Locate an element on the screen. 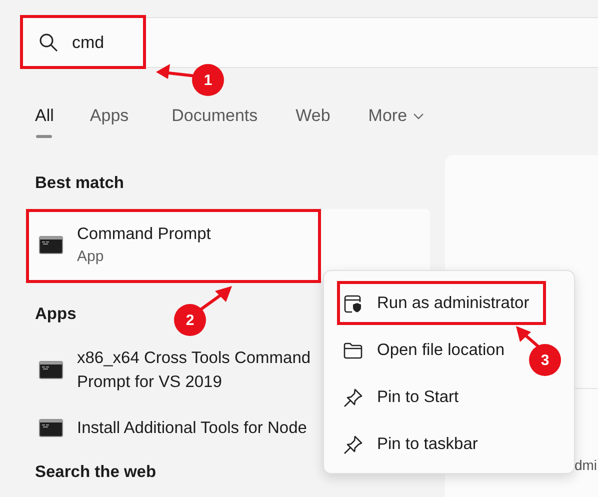 The height and width of the screenshot is (497, 598). shield-window-icon is located at coordinates (353, 304).